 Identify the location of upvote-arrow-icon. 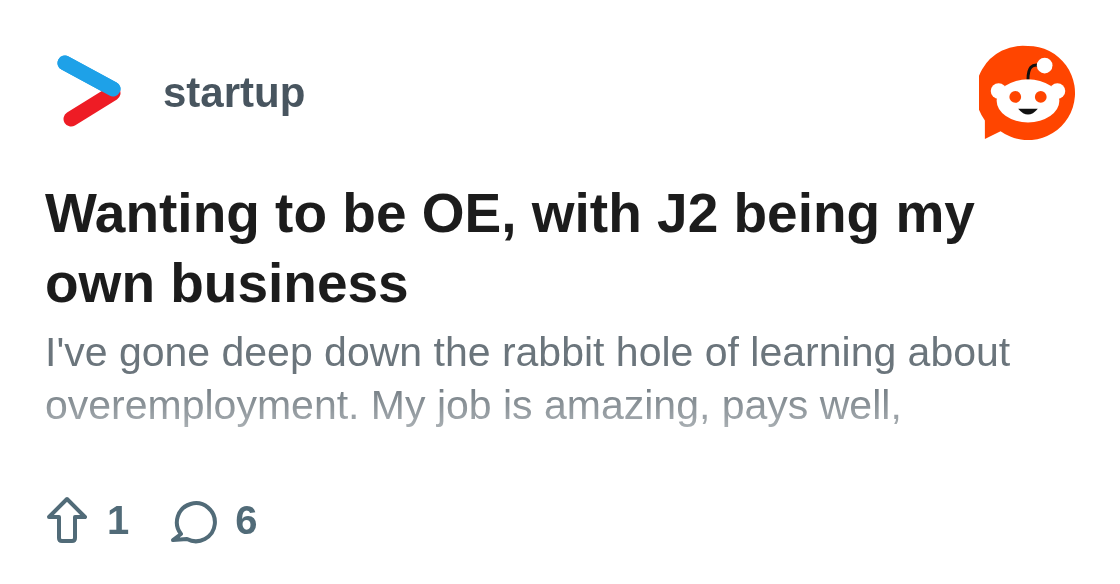
(67, 520).